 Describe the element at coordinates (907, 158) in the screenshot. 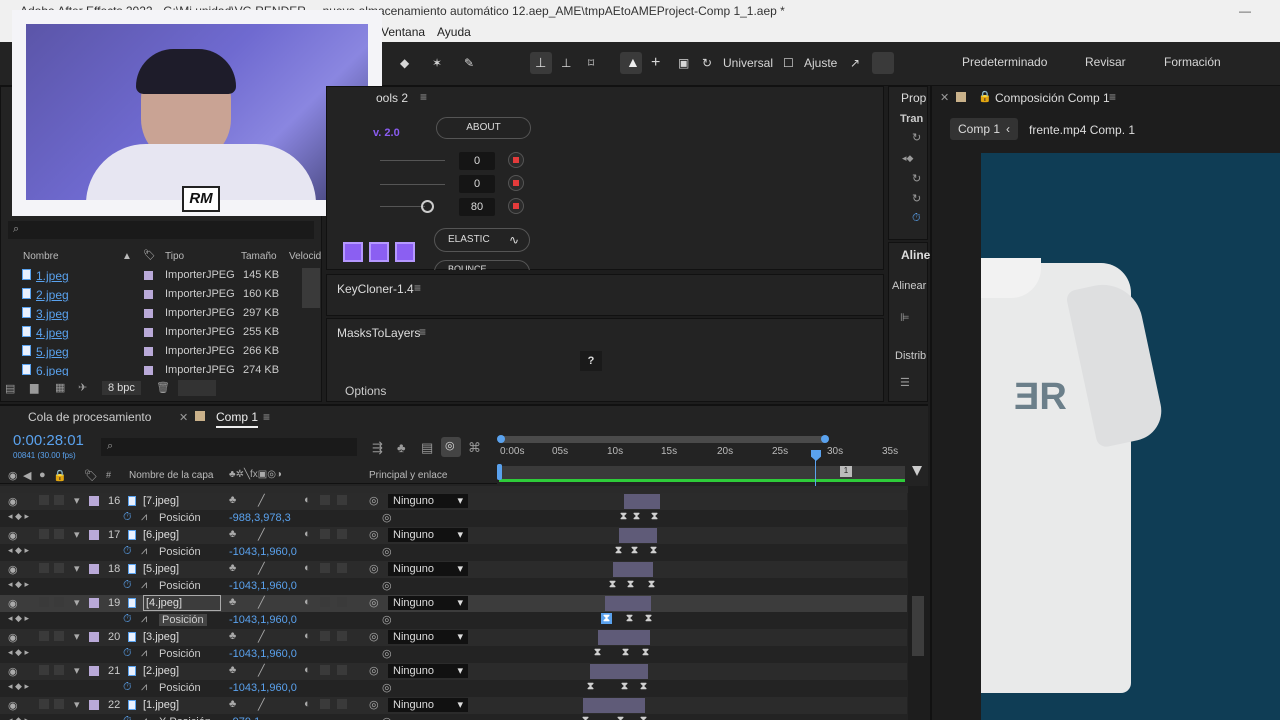

I see `keyframe-nav-icon: ◂◆` at that location.